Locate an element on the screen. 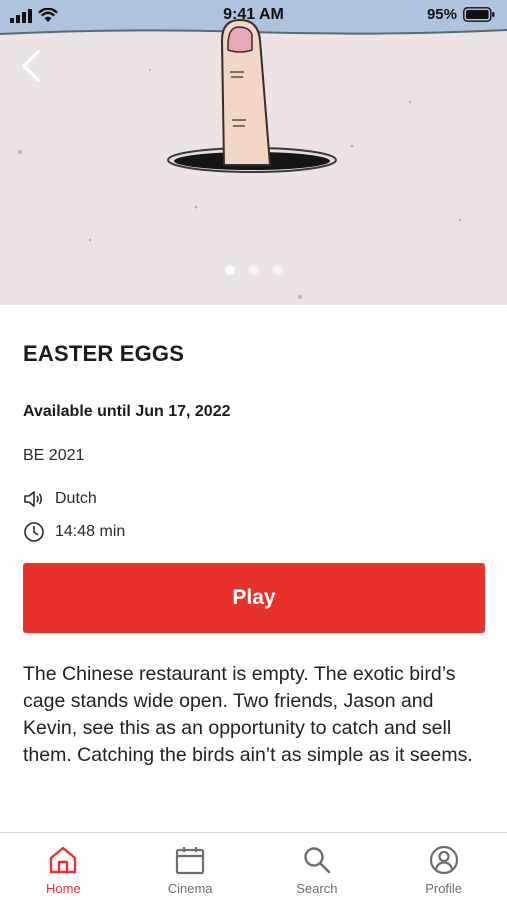  tab-label: Home is located at coordinates (63, 888).